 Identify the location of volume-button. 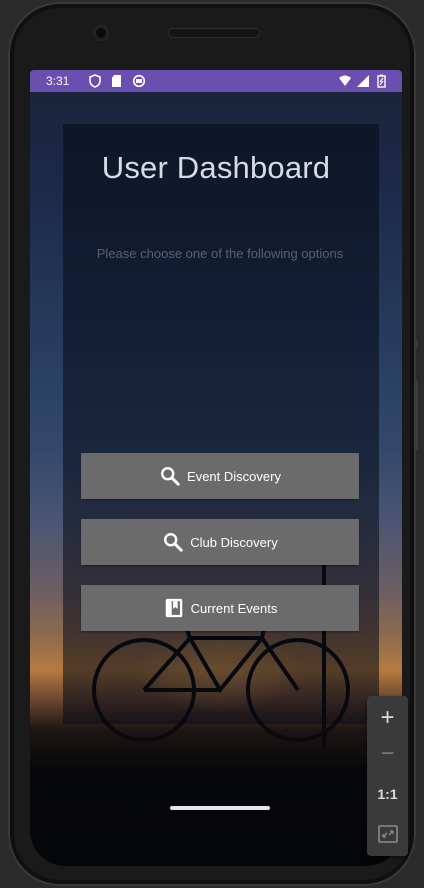
(416, 415).